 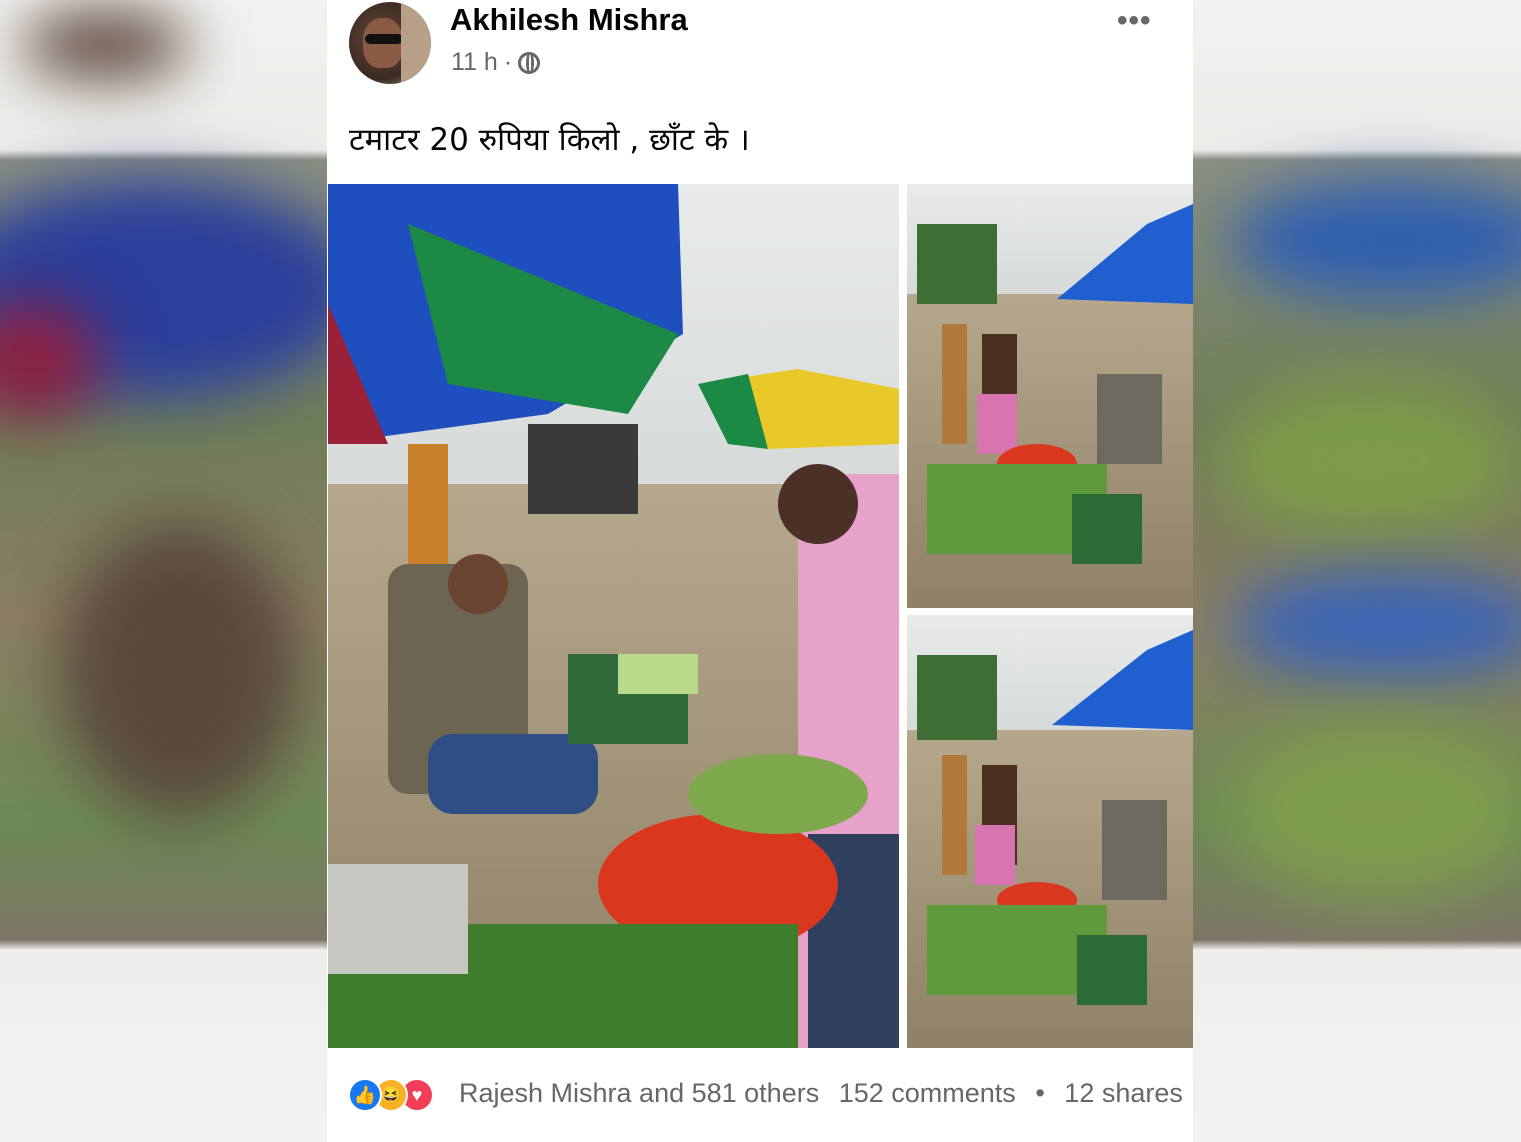 I want to click on blurred-person-left, so click(x=180, y=670).